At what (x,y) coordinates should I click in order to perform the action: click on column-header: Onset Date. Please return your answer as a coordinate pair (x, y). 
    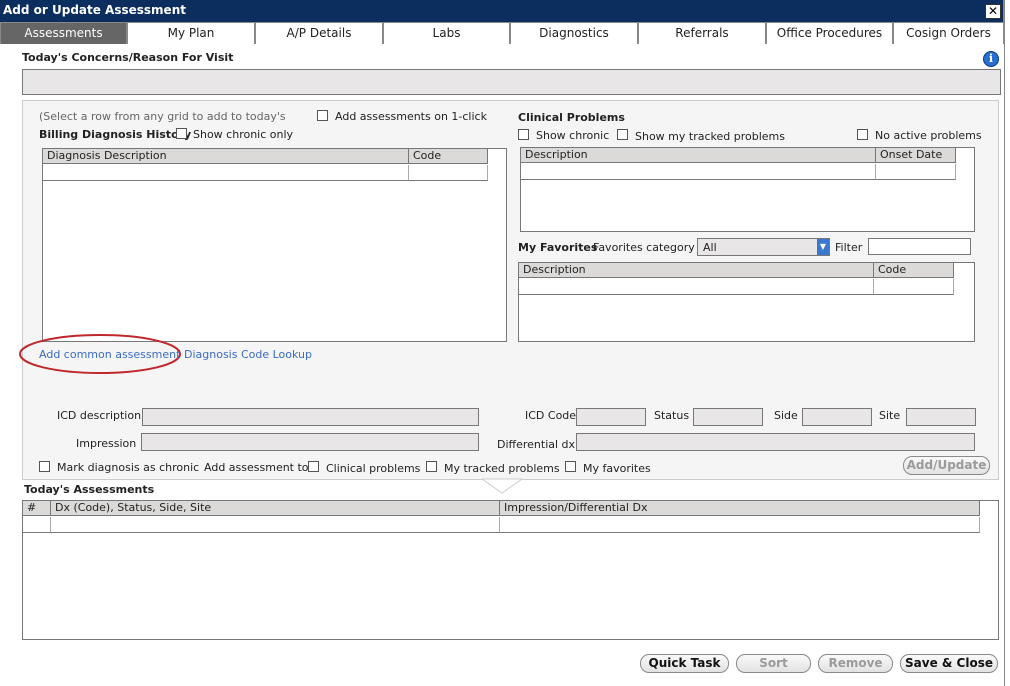
    Looking at the image, I should click on (916, 155).